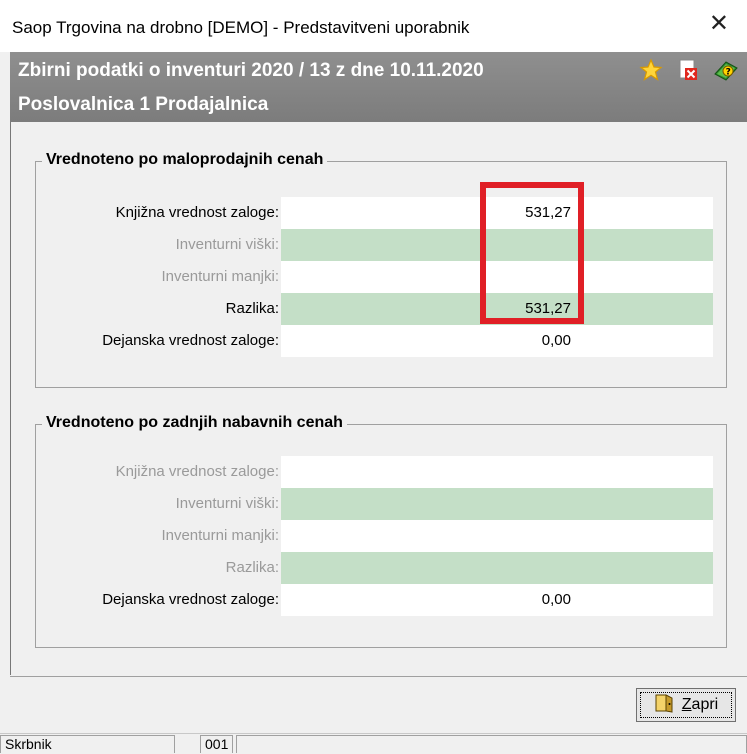 The width and height of the screenshot is (747, 754). I want to click on close-button: Zapri, so click(686, 705).